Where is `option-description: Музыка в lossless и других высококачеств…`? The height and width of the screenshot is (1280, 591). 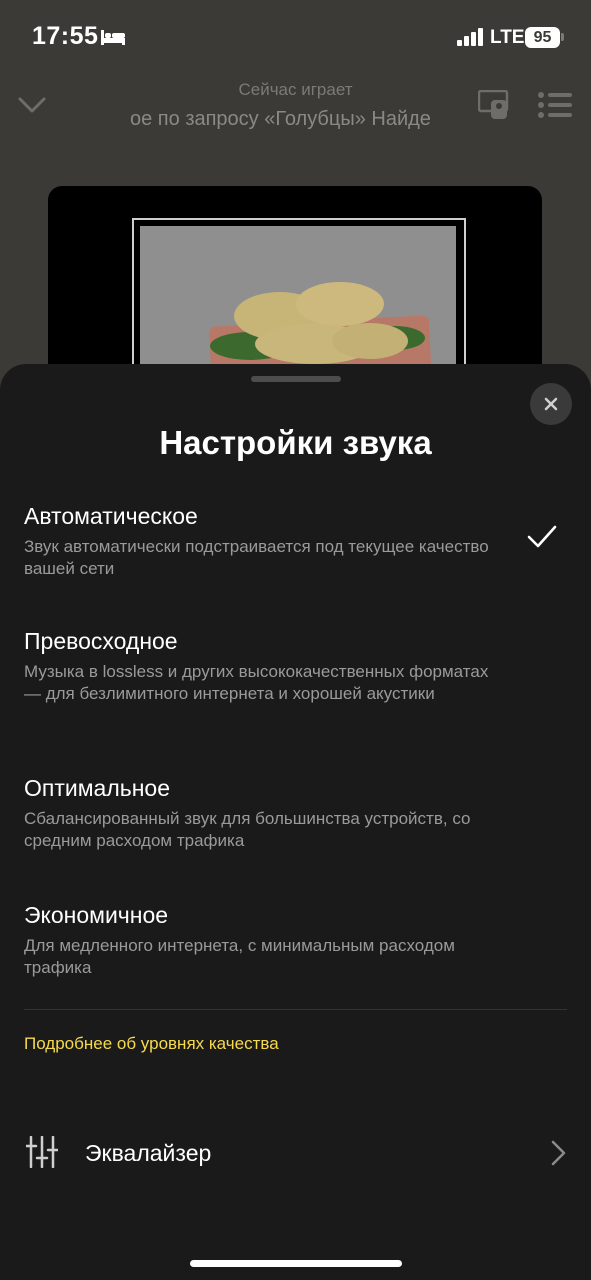 option-description: Музыка в lossless и других высококачеств… is located at coordinates (256, 682).